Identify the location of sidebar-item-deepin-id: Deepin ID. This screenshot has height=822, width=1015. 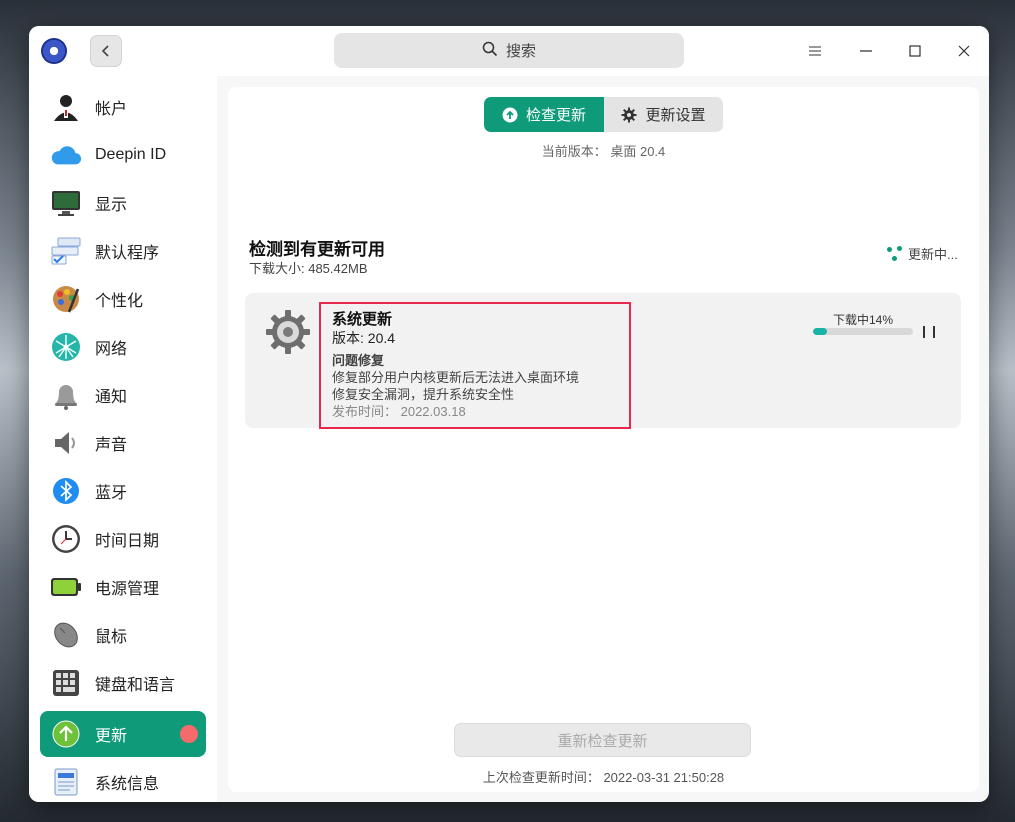
(123, 155).